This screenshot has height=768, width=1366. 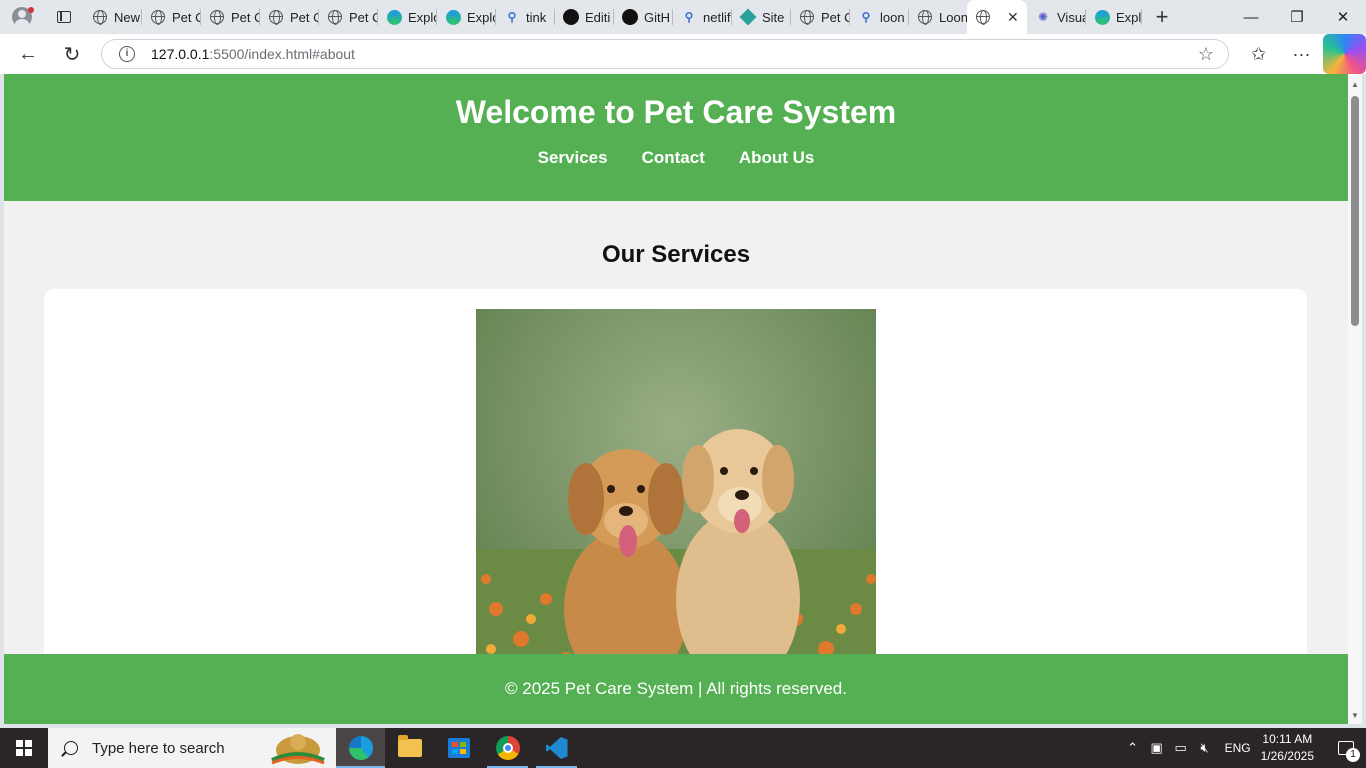 I want to click on back-button: ←, so click(x=28, y=54).